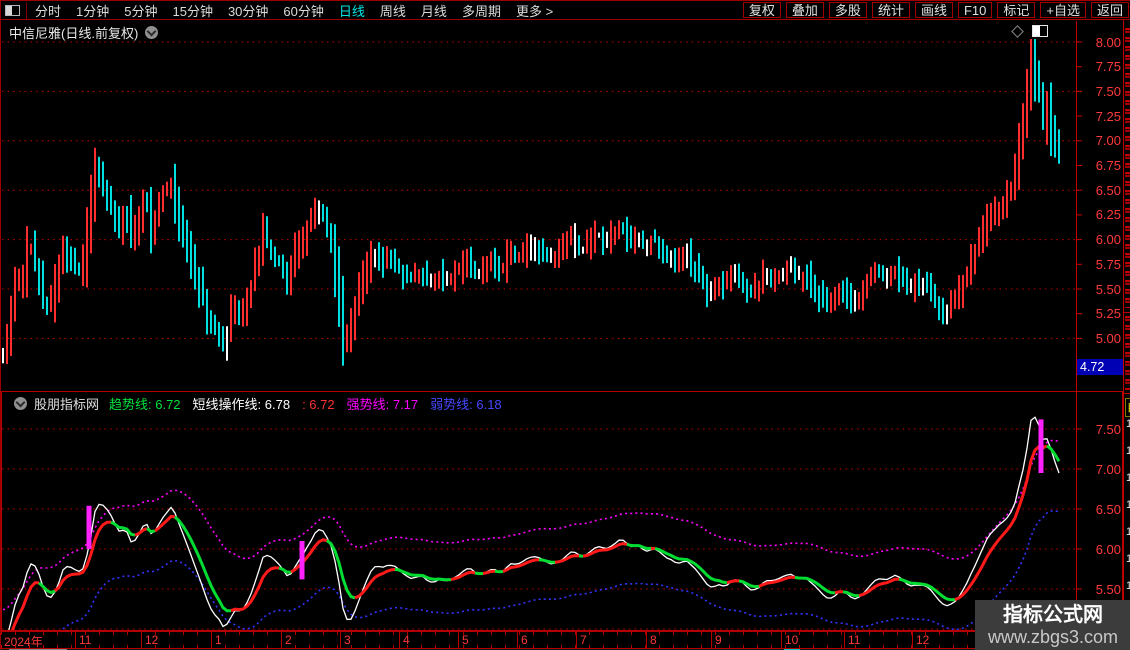 This screenshot has height=650, width=1130. Describe the element at coordinates (481, 10) in the screenshot. I see `period-tab-多周期: 多周期` at that location.